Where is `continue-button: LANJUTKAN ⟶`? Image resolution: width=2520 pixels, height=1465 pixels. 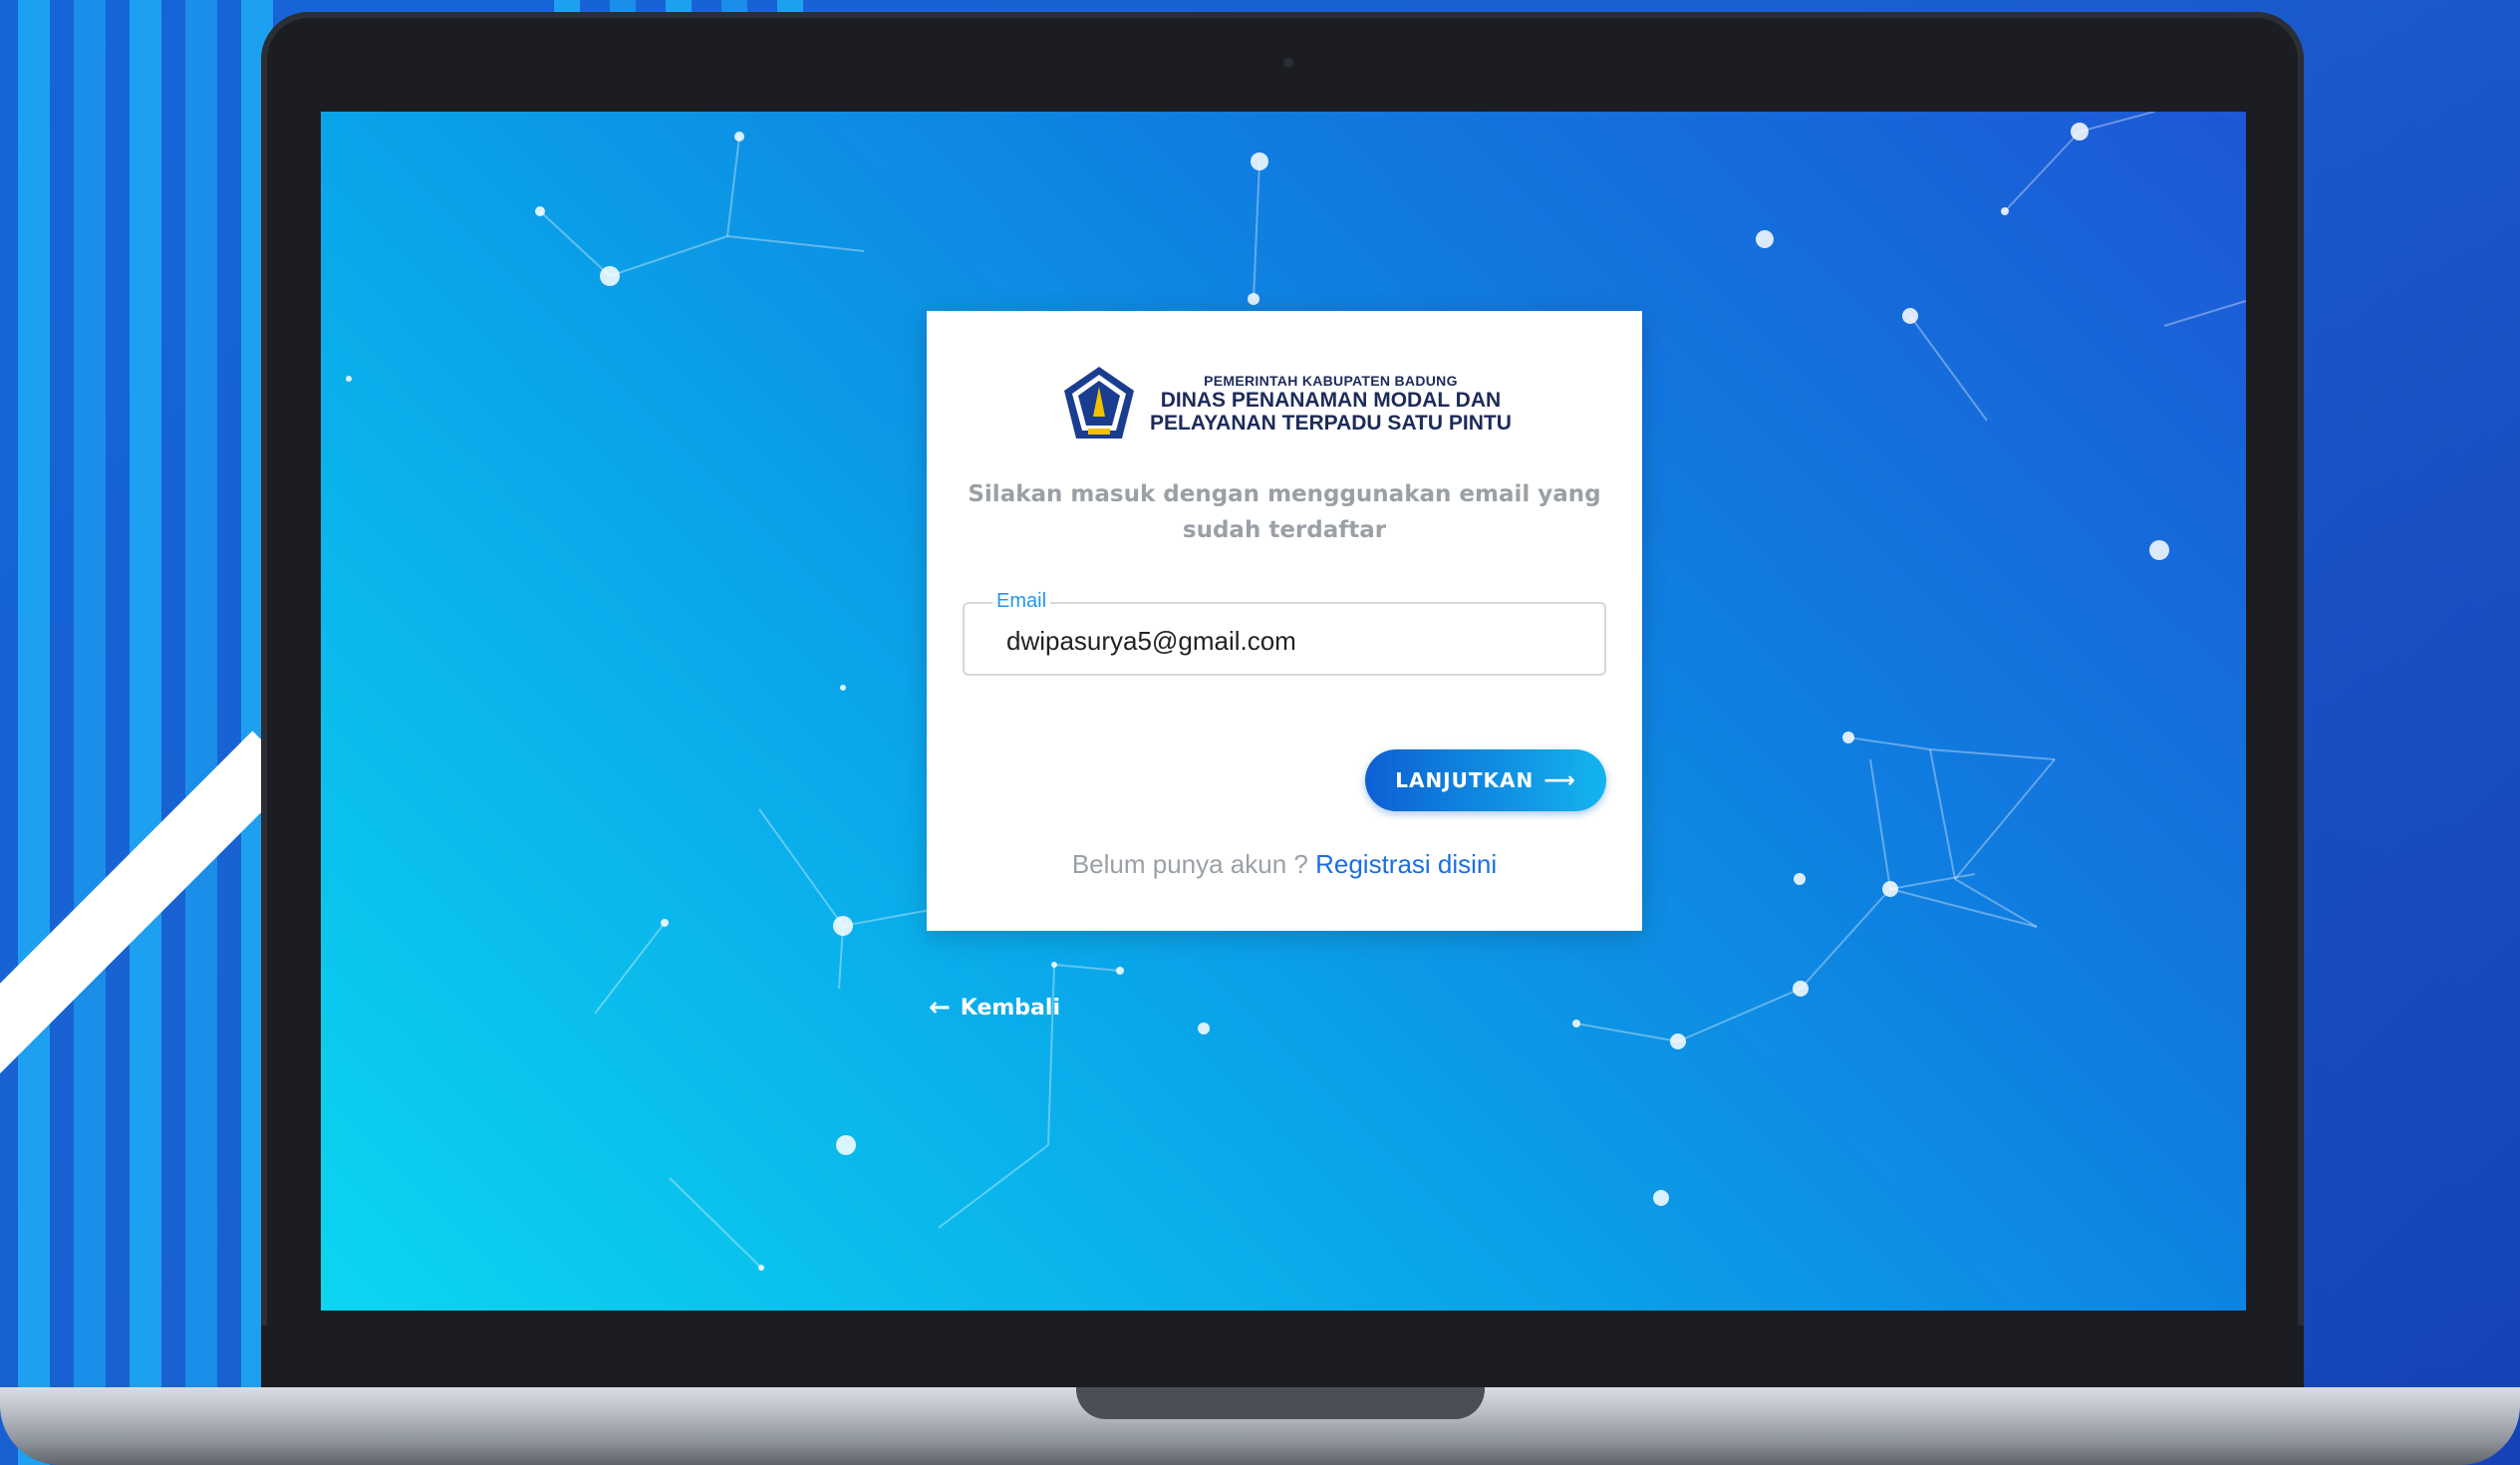
continue-button: LANJUTKAN ⟶ is located at coordinates (1485, 780).